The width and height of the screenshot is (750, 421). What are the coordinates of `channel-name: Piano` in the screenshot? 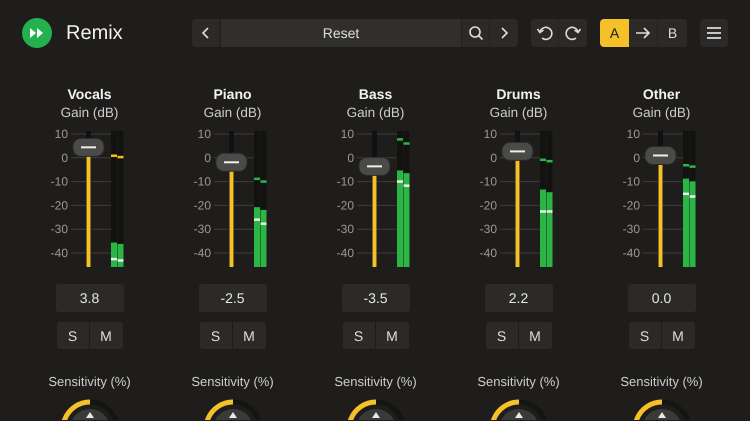 It's located at (232, 94).